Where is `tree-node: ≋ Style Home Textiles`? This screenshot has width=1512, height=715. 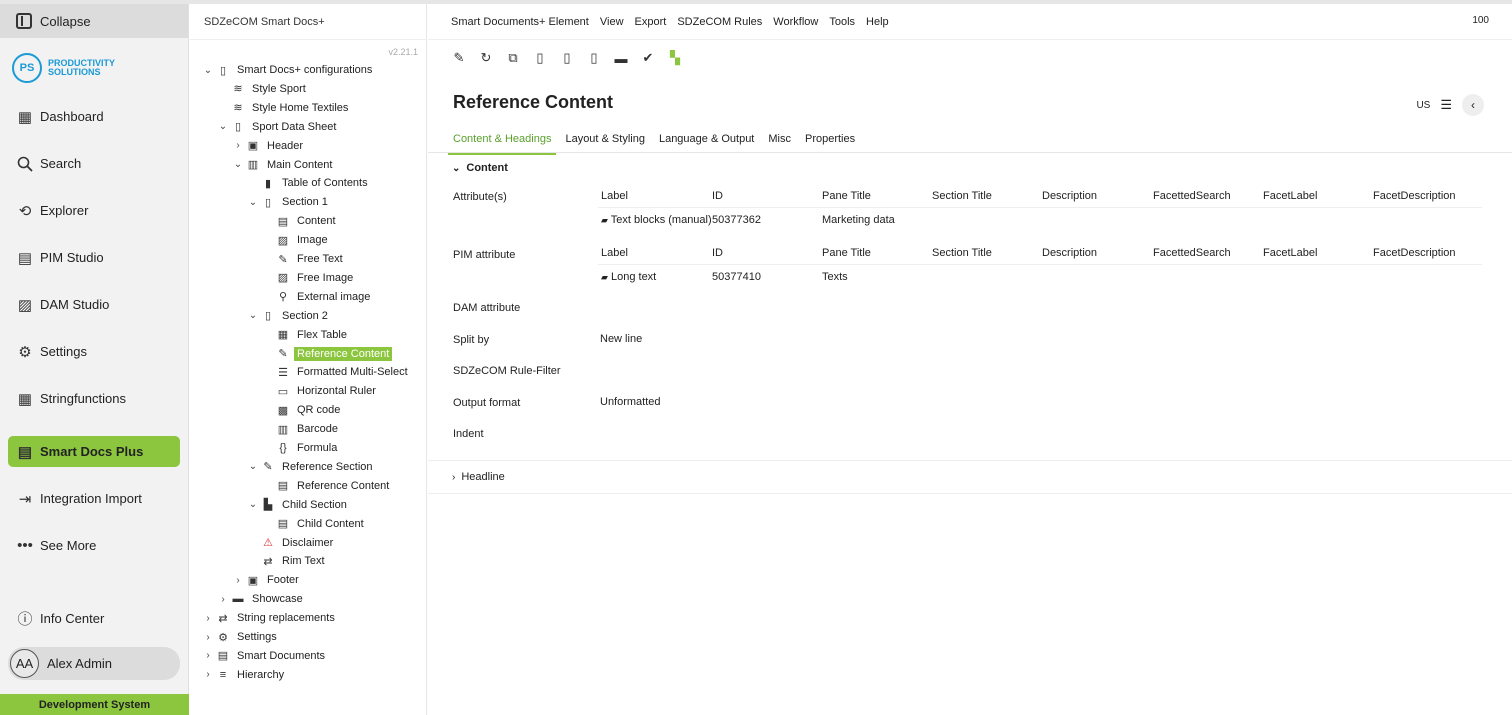
tree-node: ≋ Style Home Textiles is located at coordinates (284, 108).